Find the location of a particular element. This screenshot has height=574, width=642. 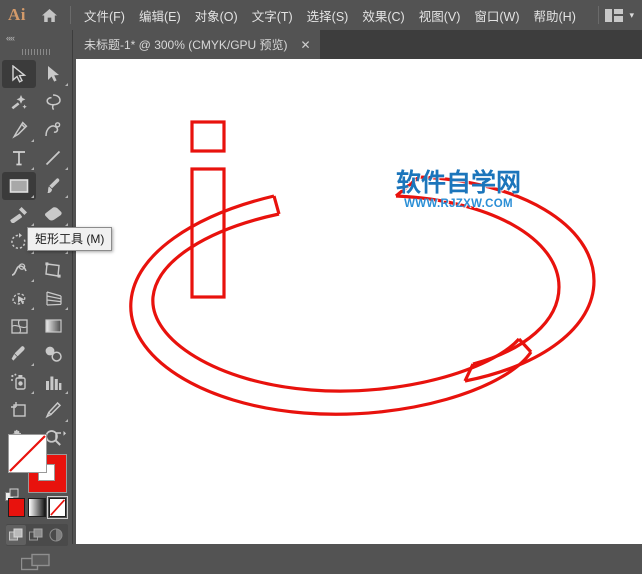

shaper-tool is located at coordinates (19, 214).